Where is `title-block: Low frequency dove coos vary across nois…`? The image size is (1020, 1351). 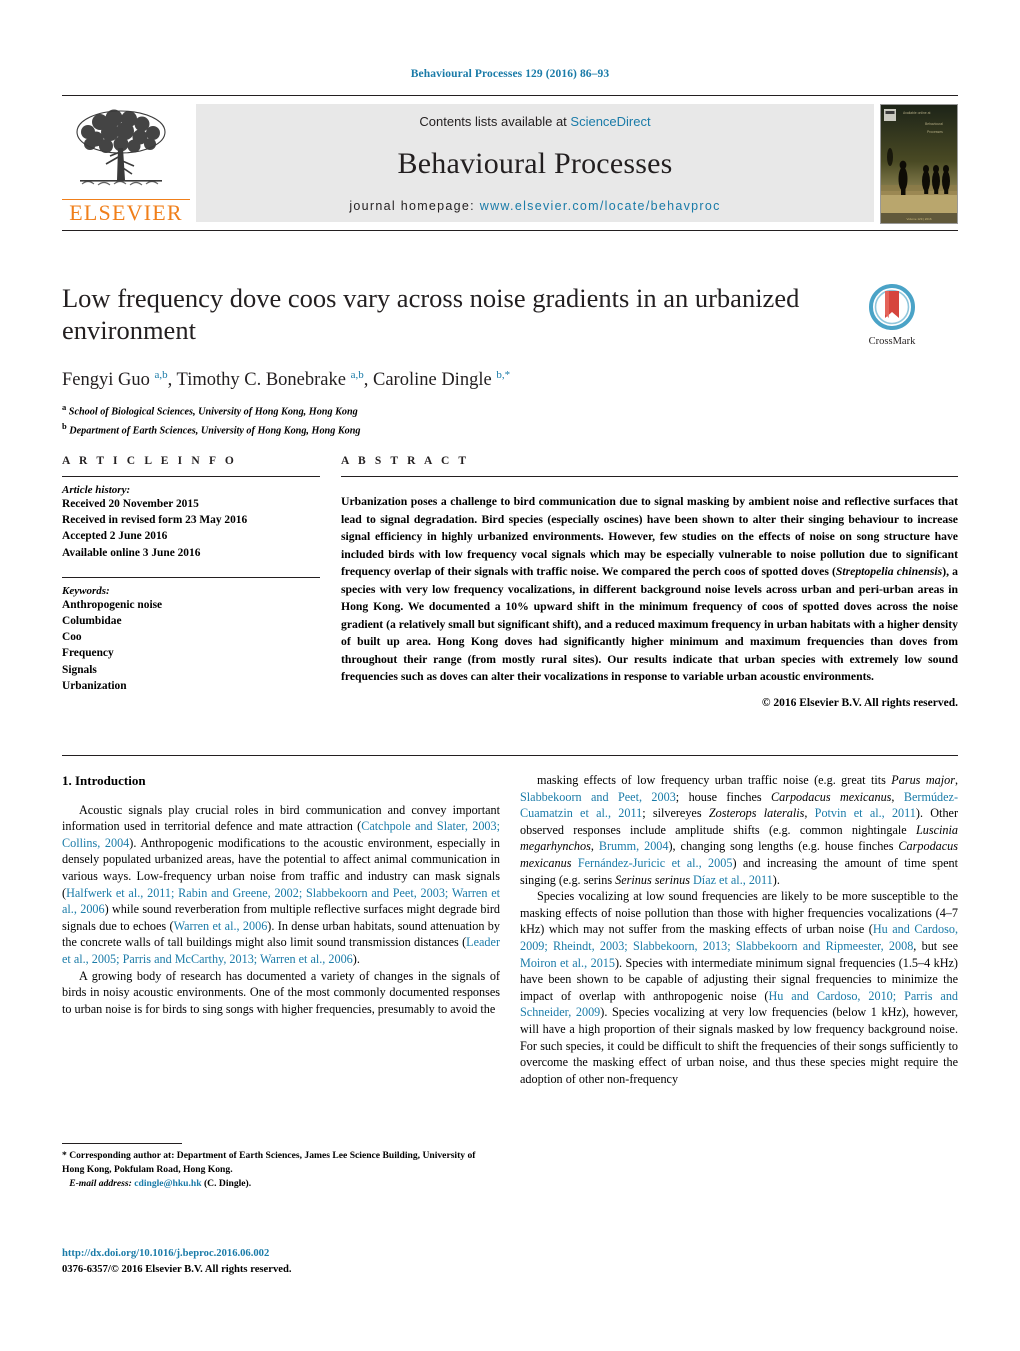
title-block: Low frequency dove coos vary across nois… is located at coordinates (510, 360).